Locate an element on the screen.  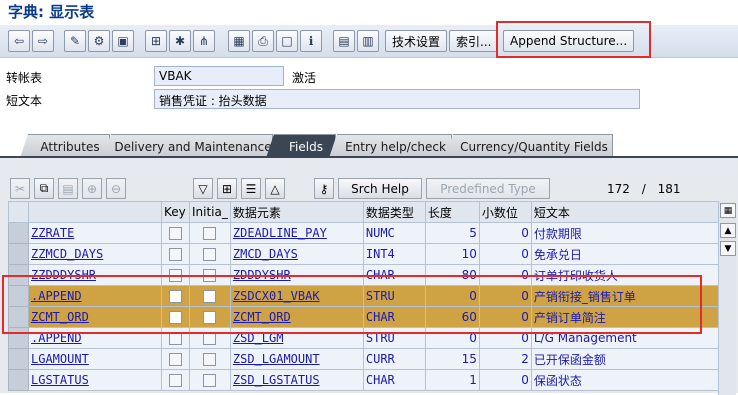
table-row: LGSTATUS ZSD_LGSTATUS CHAR 1 0 保函状态 is located at coordinates (364, 380).